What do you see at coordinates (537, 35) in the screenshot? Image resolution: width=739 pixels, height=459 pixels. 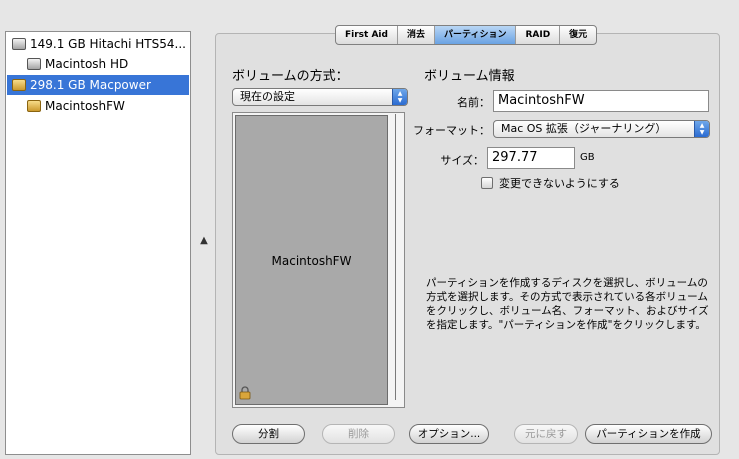 I see `tab-raid: RAID` at bounding box center [537, 35].